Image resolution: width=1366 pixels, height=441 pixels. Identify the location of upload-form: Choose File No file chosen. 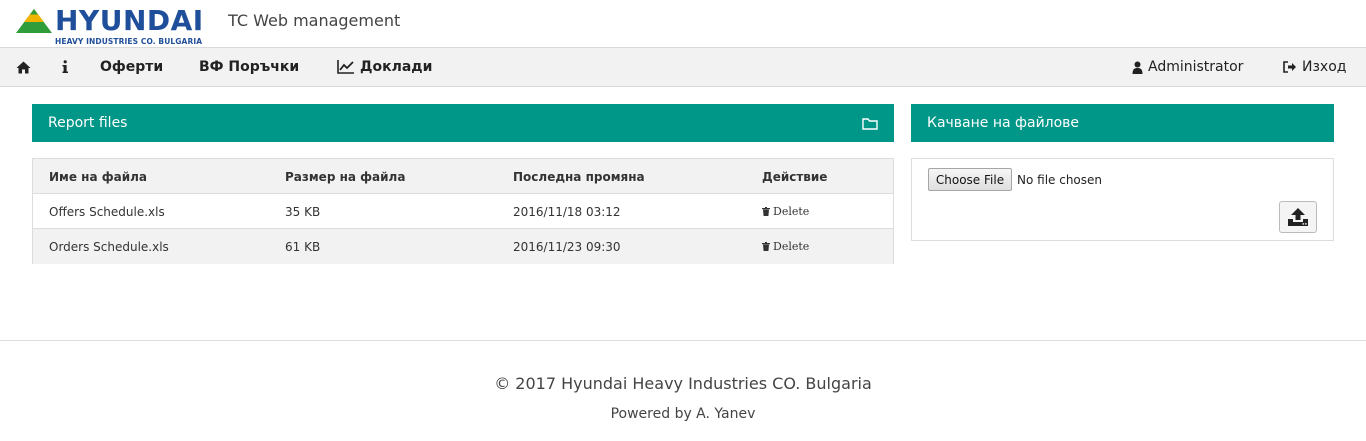
(1122, 199).